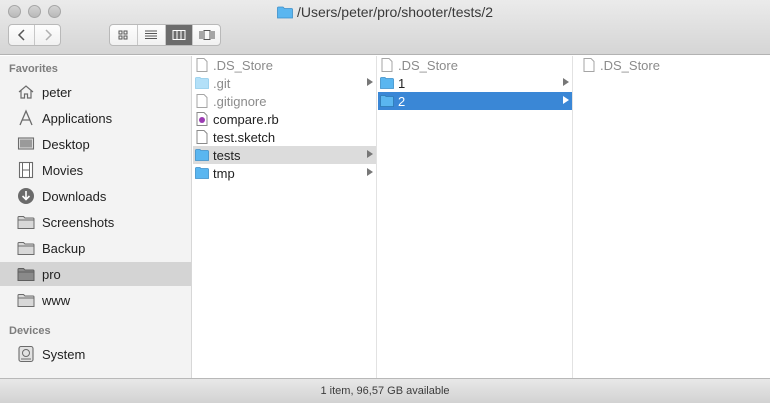 The height and width of the screenshot is (403, 770). What do you see at coordinates (284, 155) in the screenshot?
I see `folder-row-selected: tests` at bounding box center [284, 155].